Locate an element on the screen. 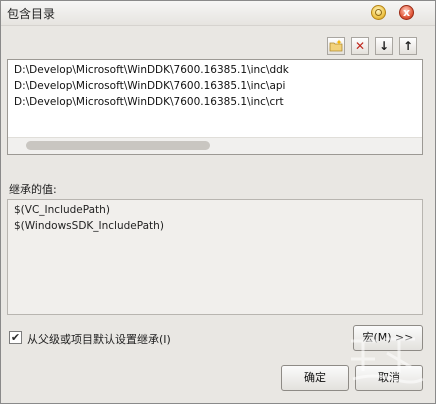 This screenshot has height=404, width=436. window-title: 包含目录 is located at coordinates (31, 14).